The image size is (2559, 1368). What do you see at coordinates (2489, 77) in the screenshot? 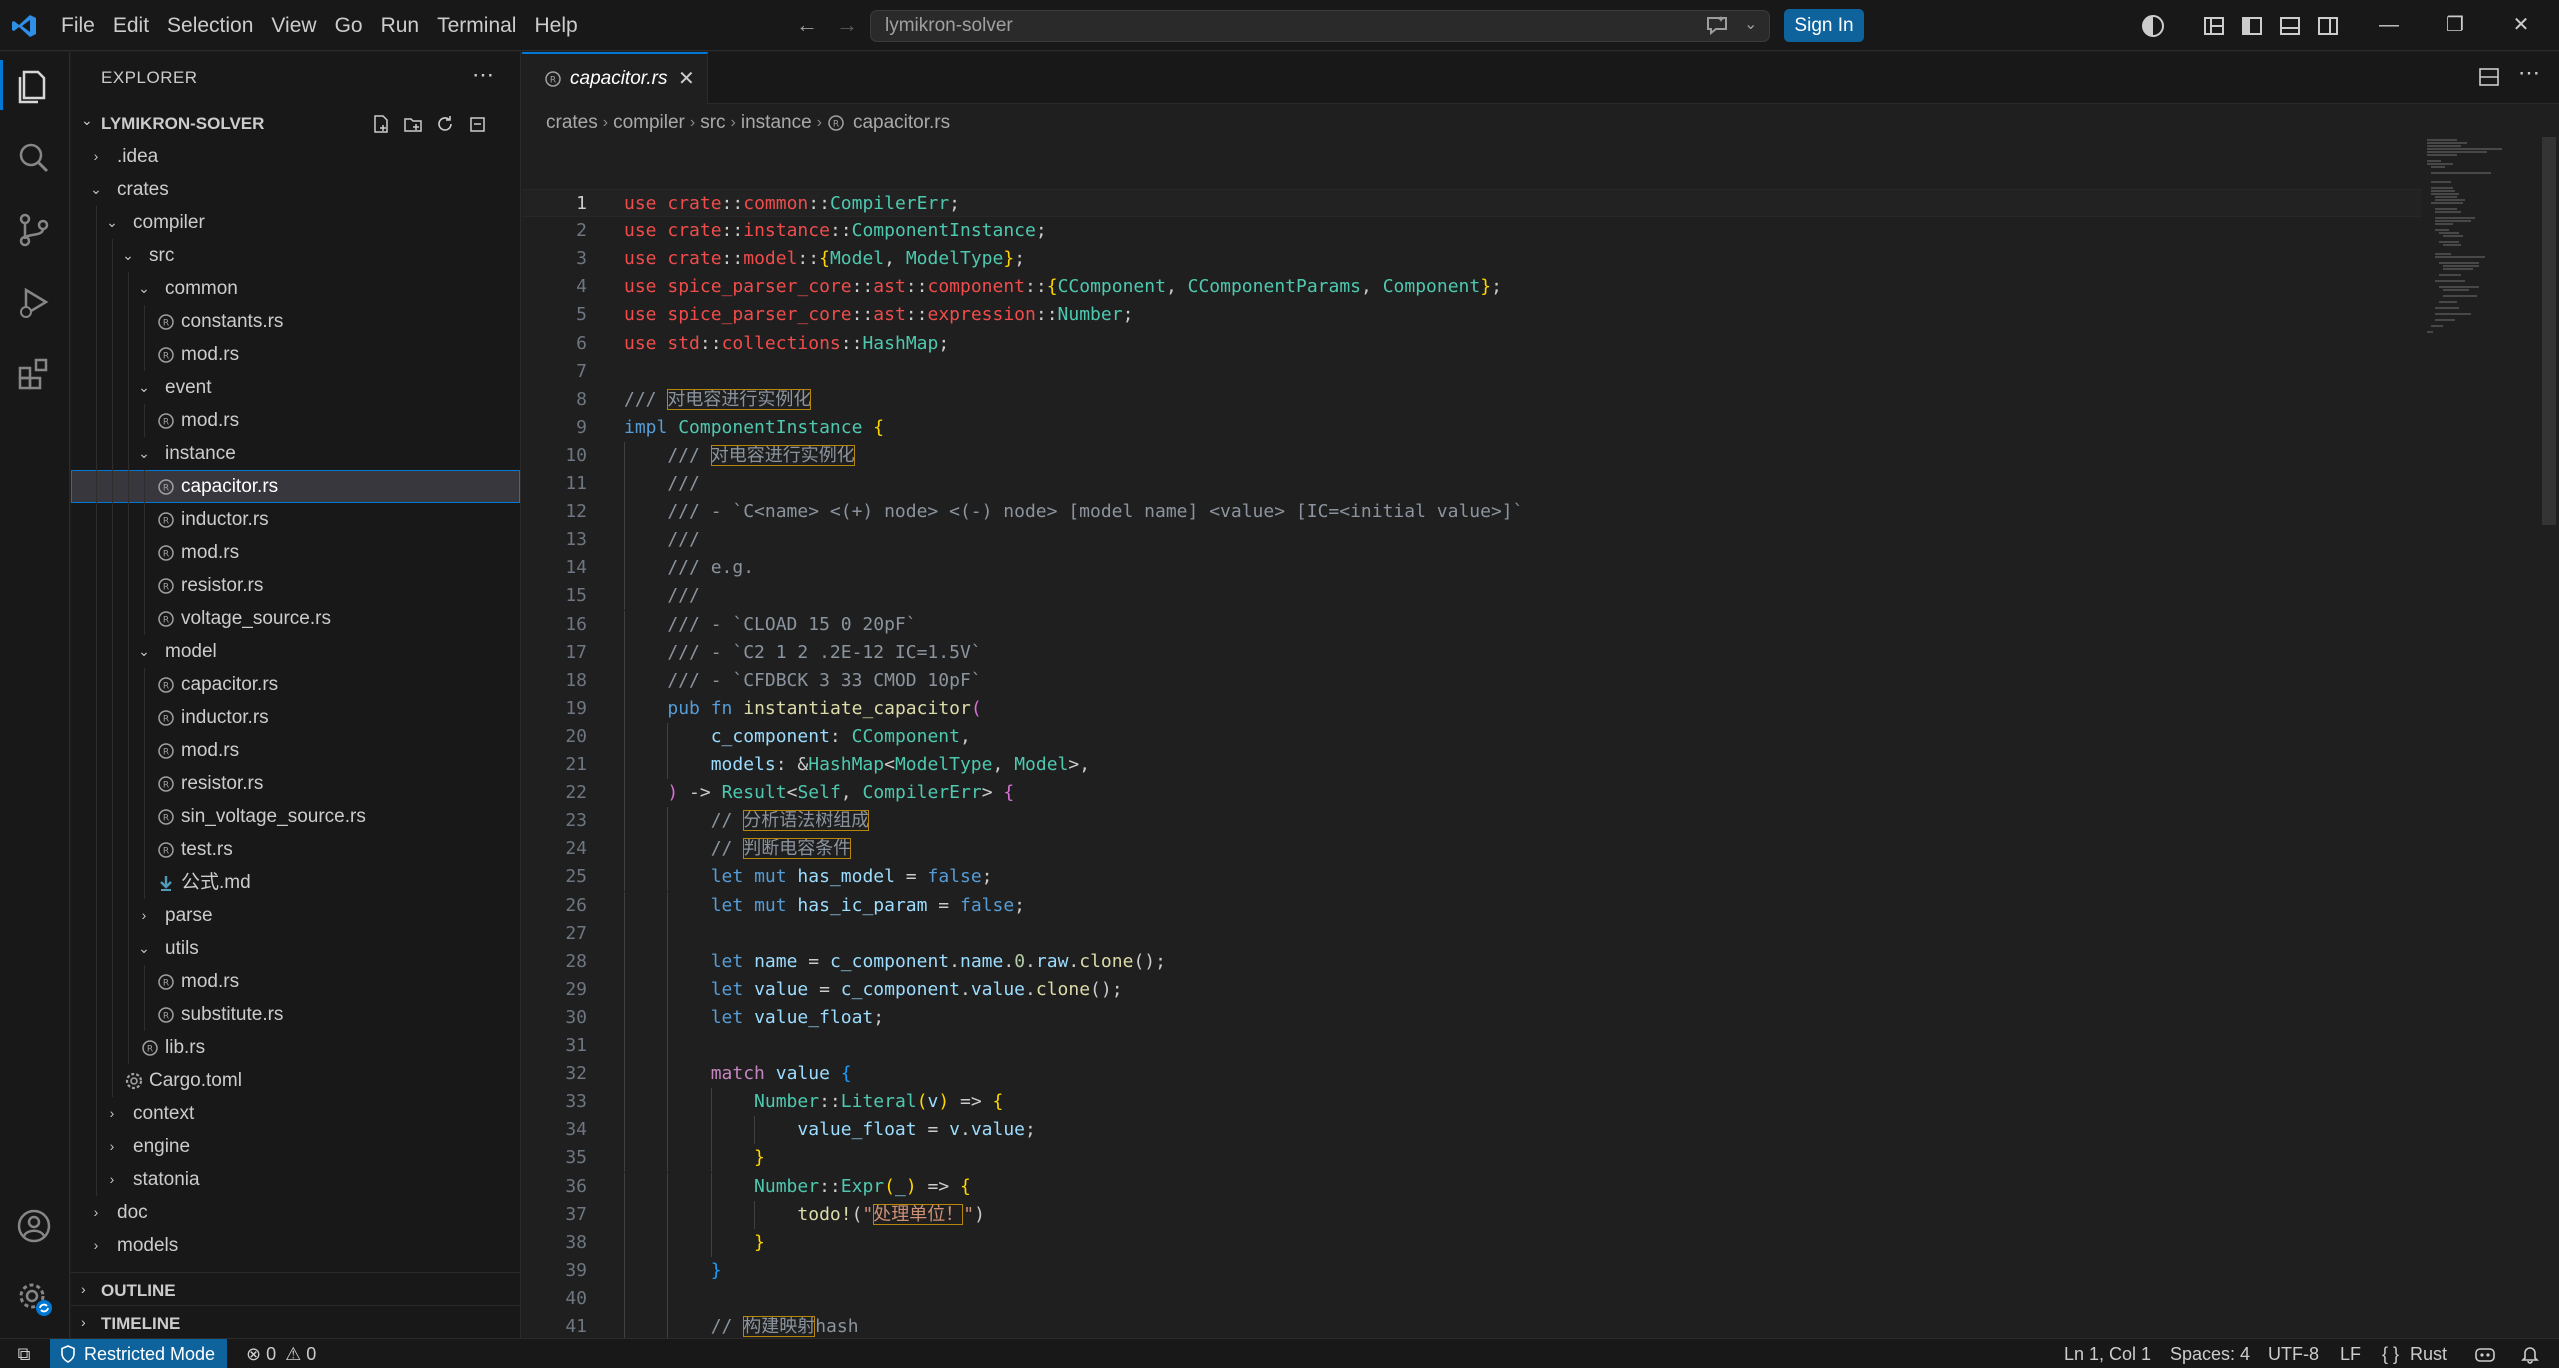
I see `split-editor-icon` at bounding box center [2489, 77].